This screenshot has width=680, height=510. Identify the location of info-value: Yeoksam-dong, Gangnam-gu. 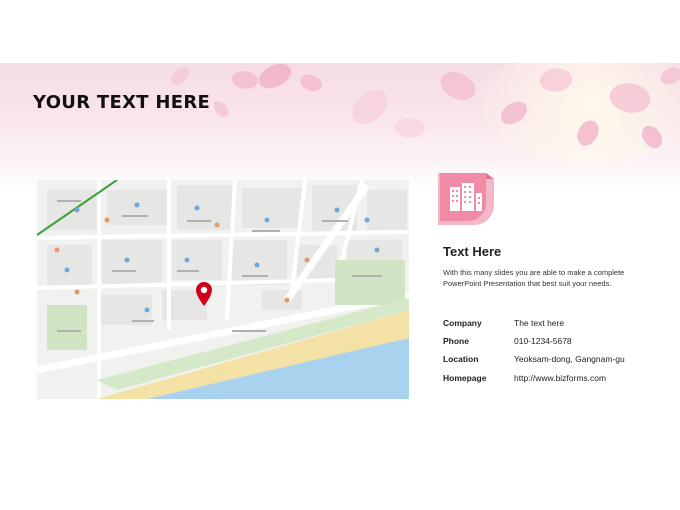
(569, 359).